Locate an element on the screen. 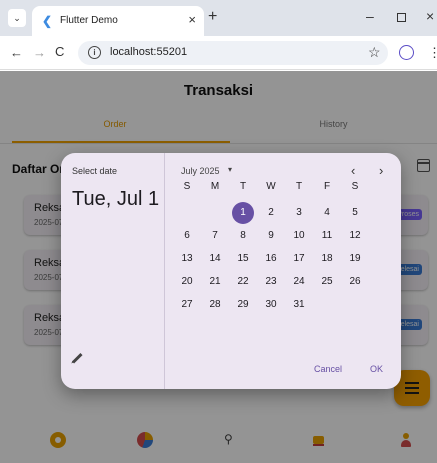  url-text: localhost:55201 is located at coordinates (149, 52).